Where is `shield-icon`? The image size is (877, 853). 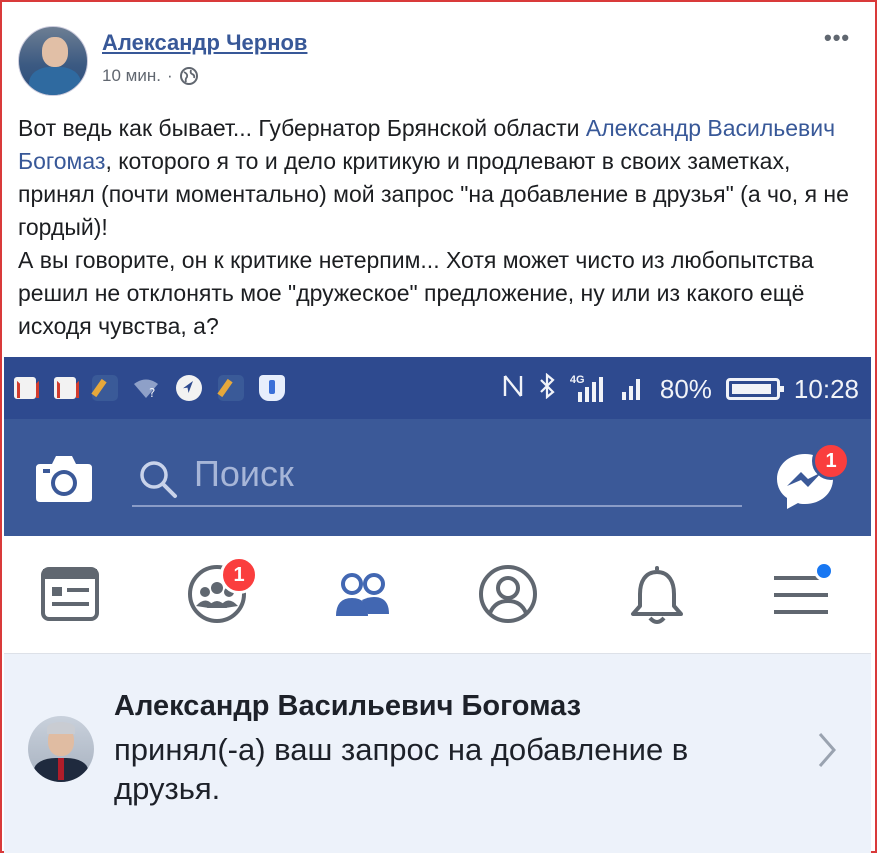 shield-icon is located at coordinates (272, 388).